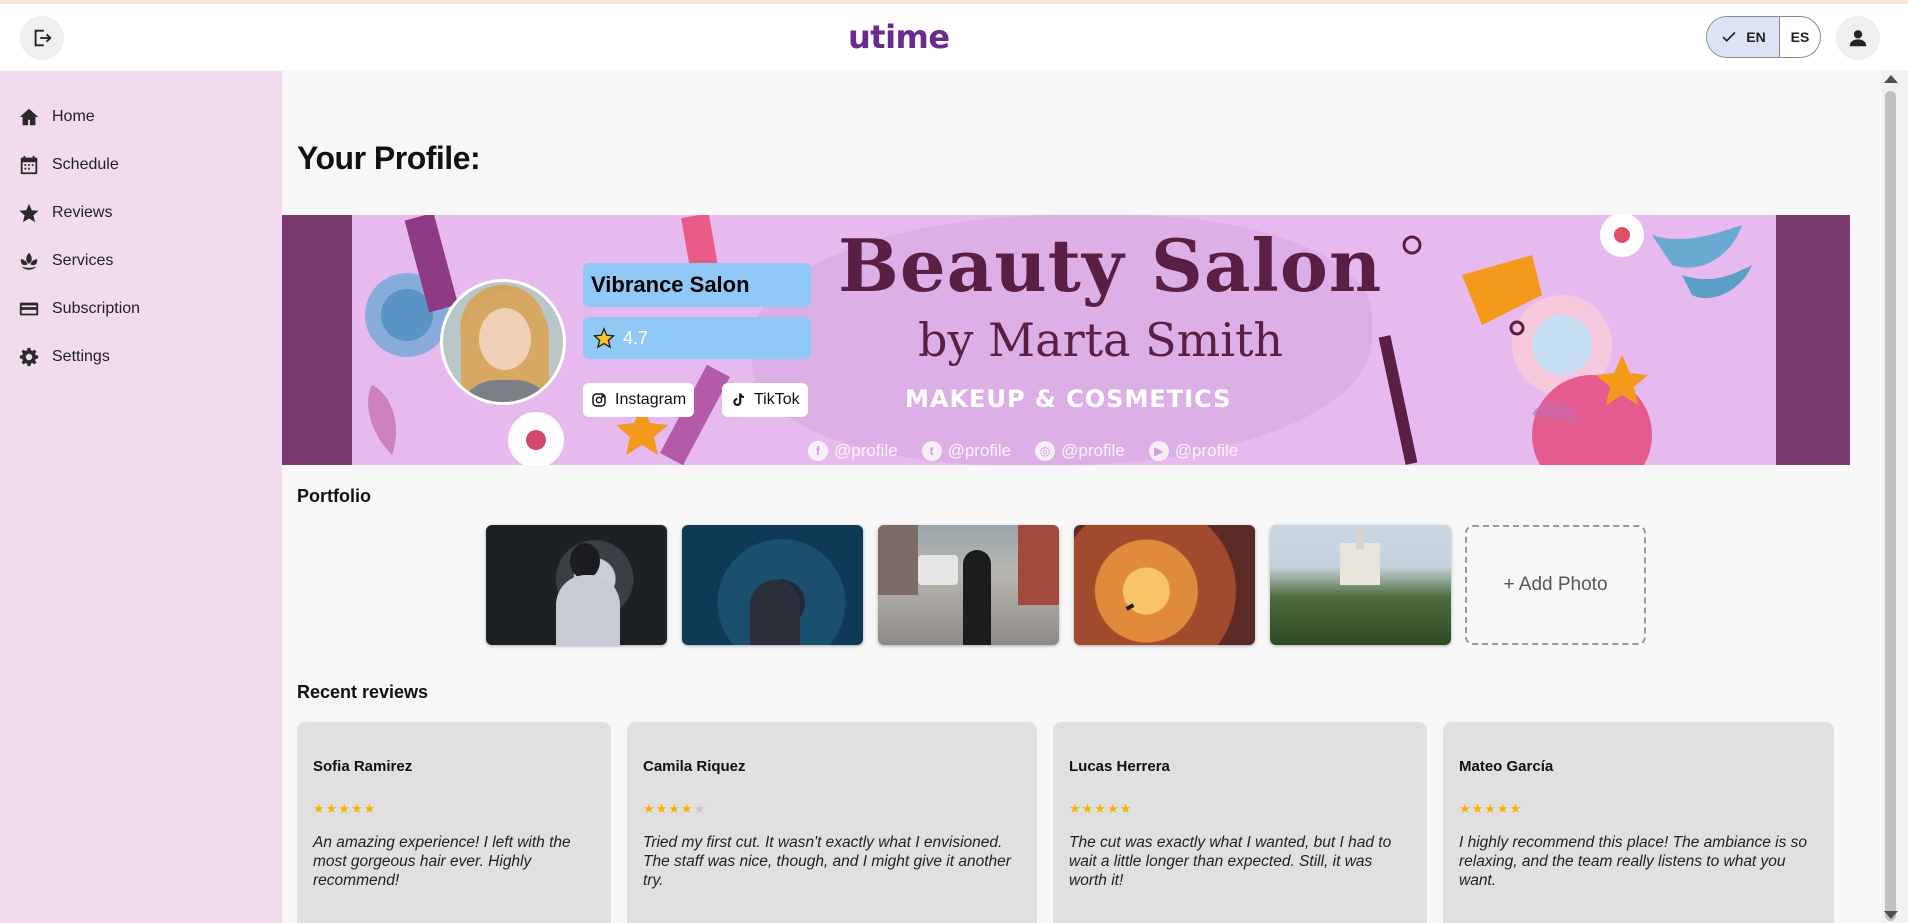  Describe the element at coordinates (585, 561) in the screenshot. I see `photo-figure-head` at that location.